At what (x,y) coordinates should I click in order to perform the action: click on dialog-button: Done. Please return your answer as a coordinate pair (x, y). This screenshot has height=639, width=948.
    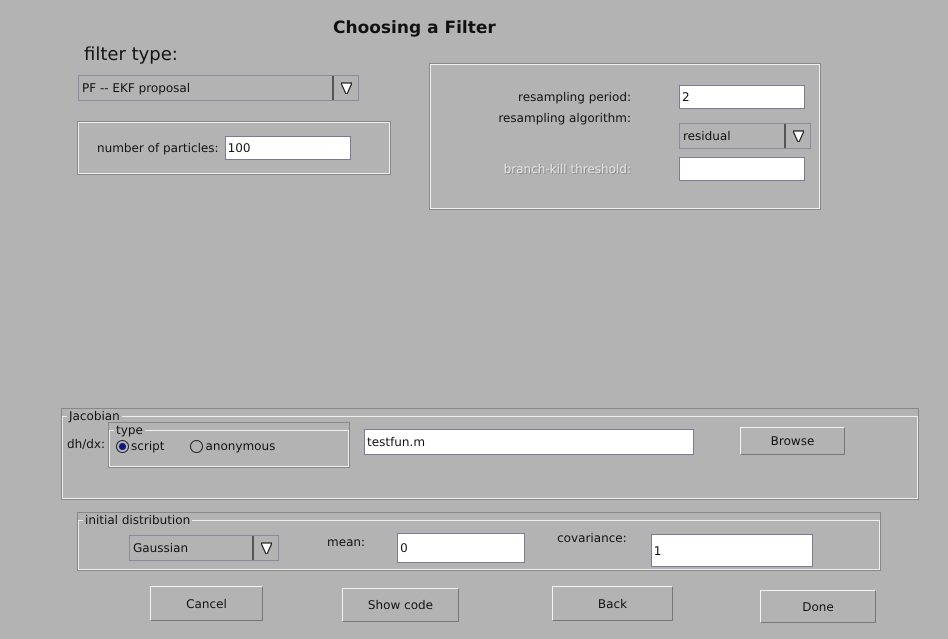
    Looking at the image, I should click on (818, 606).